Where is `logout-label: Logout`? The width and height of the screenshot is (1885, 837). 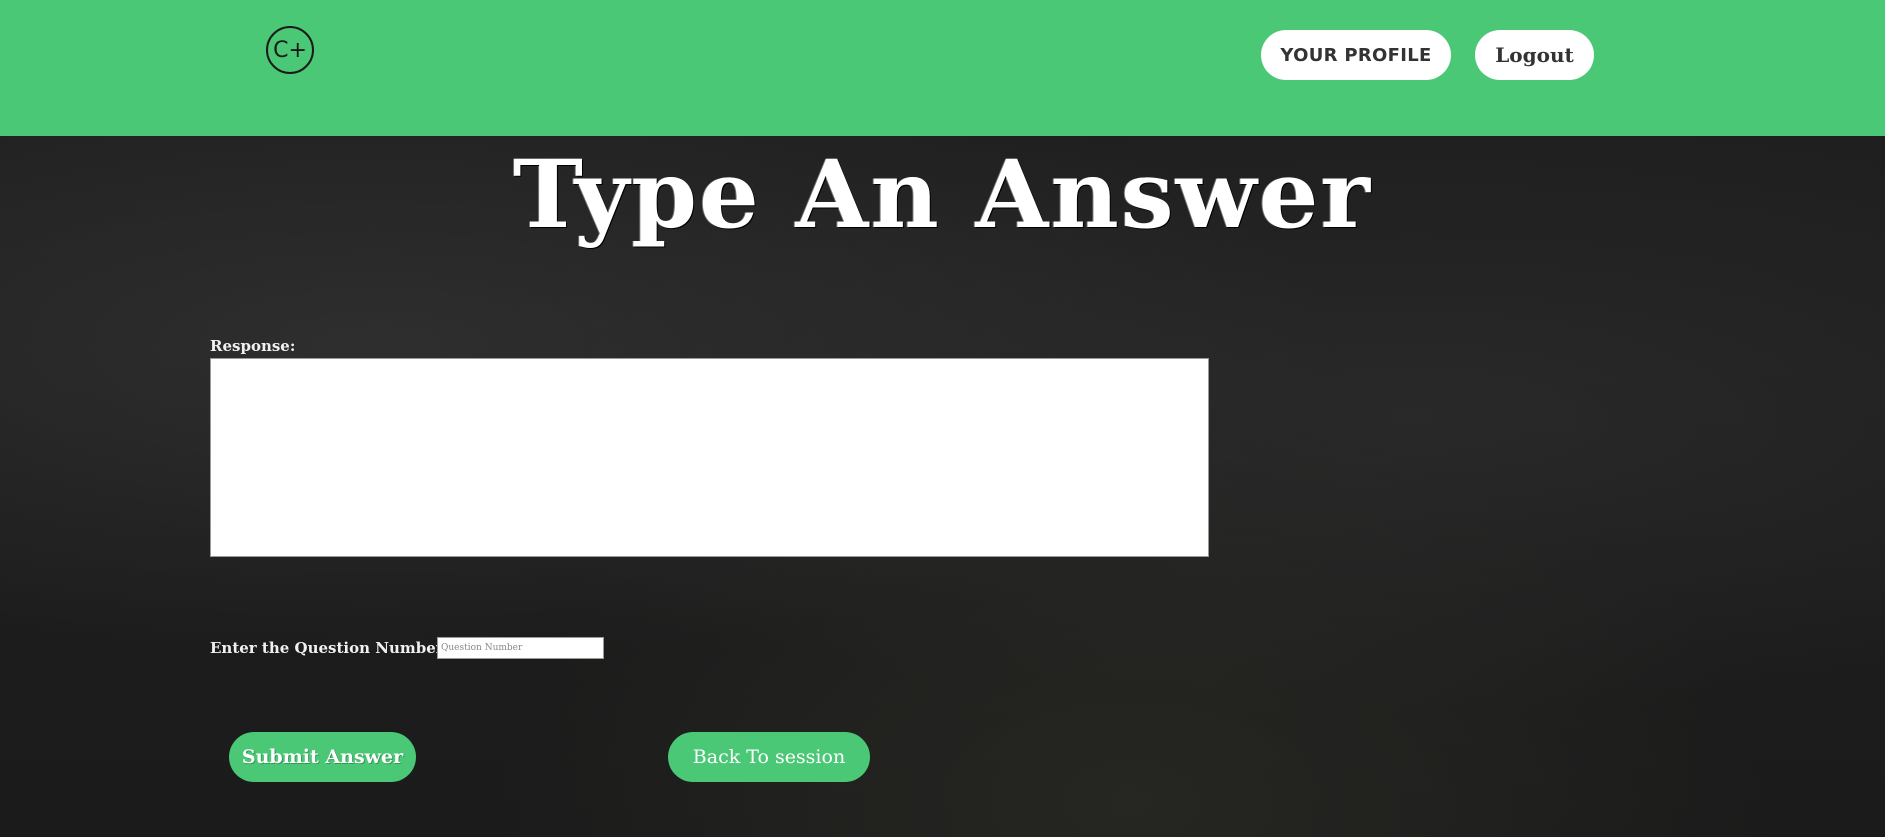
logout-label: Logout is located at coordinates (1534, 55).